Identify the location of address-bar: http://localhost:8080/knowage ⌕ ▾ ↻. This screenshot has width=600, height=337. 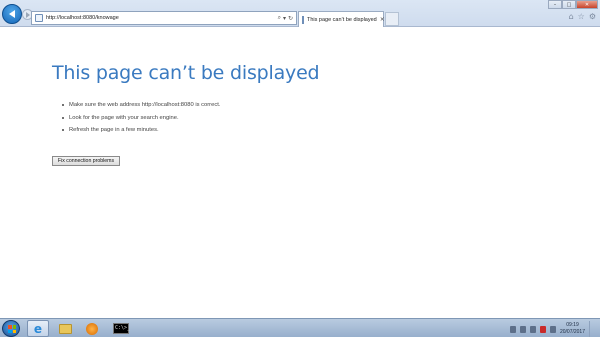
(164, 18).